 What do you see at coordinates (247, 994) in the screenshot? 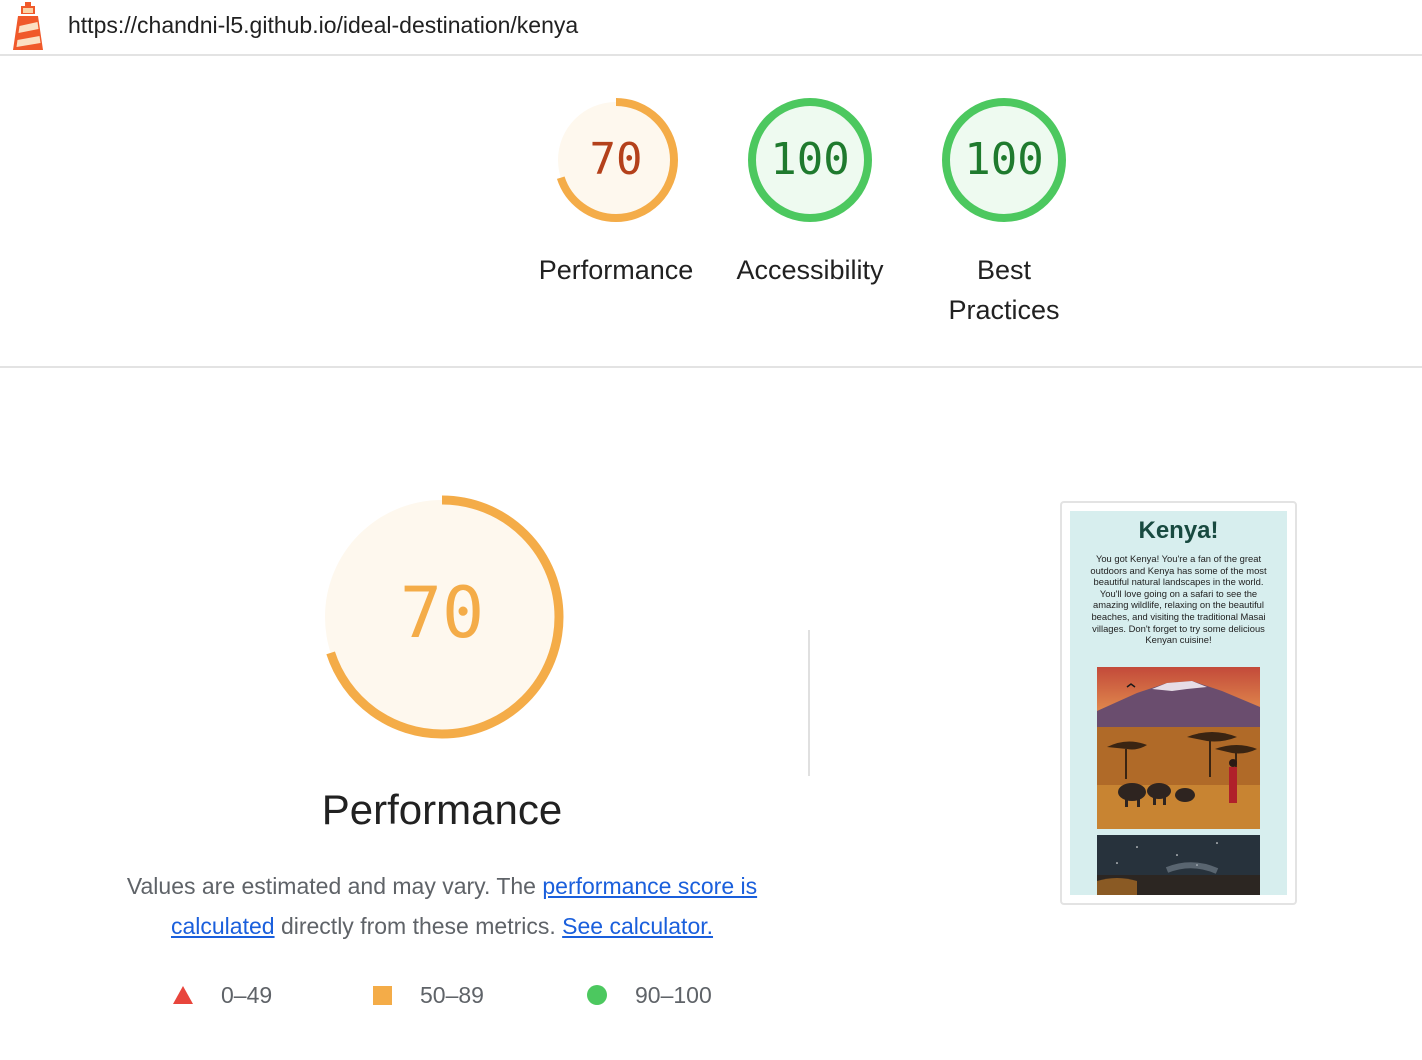
I see `legend-range: 0–49` at bounding box center [247, 994].